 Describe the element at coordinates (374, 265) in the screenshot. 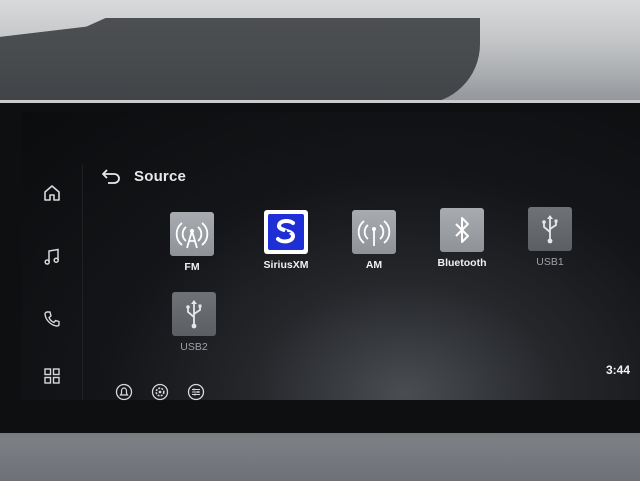

I see `source-label: AM` at that location.